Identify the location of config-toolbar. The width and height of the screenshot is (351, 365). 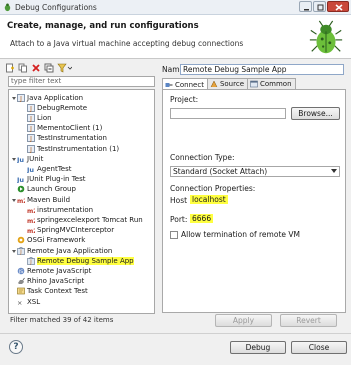
(39, 68).